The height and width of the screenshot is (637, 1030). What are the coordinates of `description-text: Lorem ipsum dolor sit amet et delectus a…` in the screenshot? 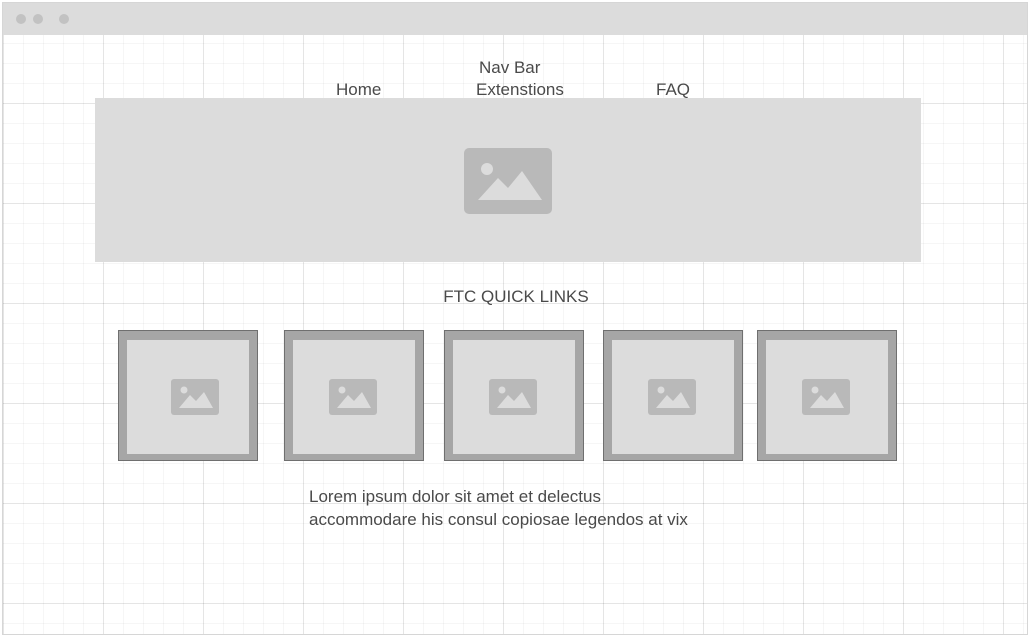 It's located at (498, 508).